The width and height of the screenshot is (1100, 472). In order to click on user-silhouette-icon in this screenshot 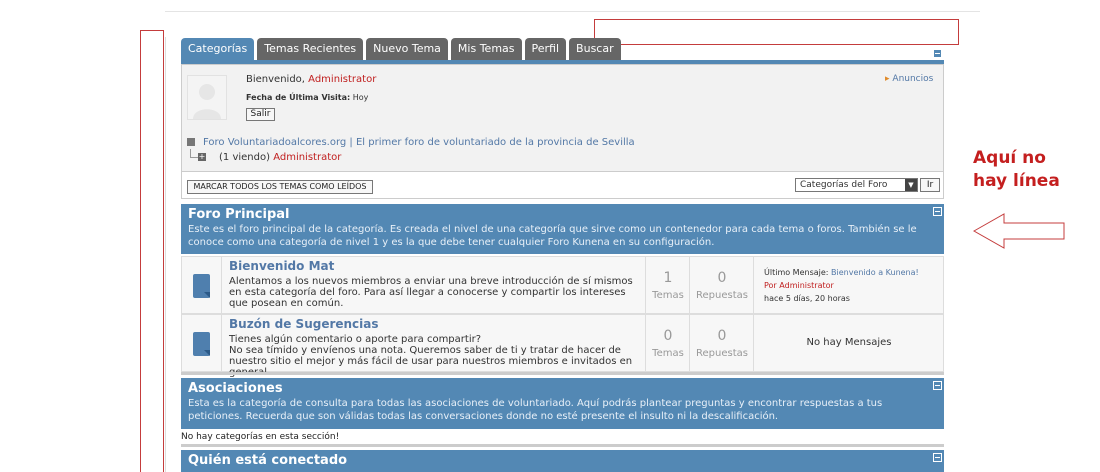, I will do `click(207, 101)`.